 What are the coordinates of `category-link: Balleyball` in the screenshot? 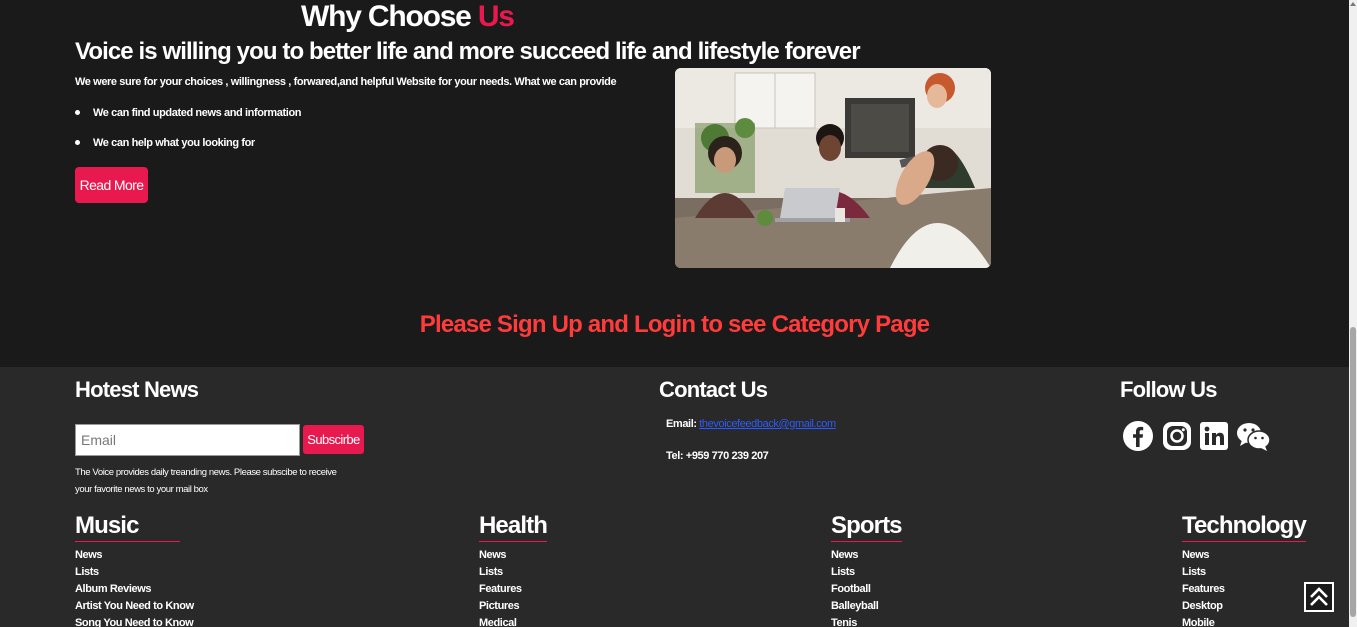 It's located at (866, 606).